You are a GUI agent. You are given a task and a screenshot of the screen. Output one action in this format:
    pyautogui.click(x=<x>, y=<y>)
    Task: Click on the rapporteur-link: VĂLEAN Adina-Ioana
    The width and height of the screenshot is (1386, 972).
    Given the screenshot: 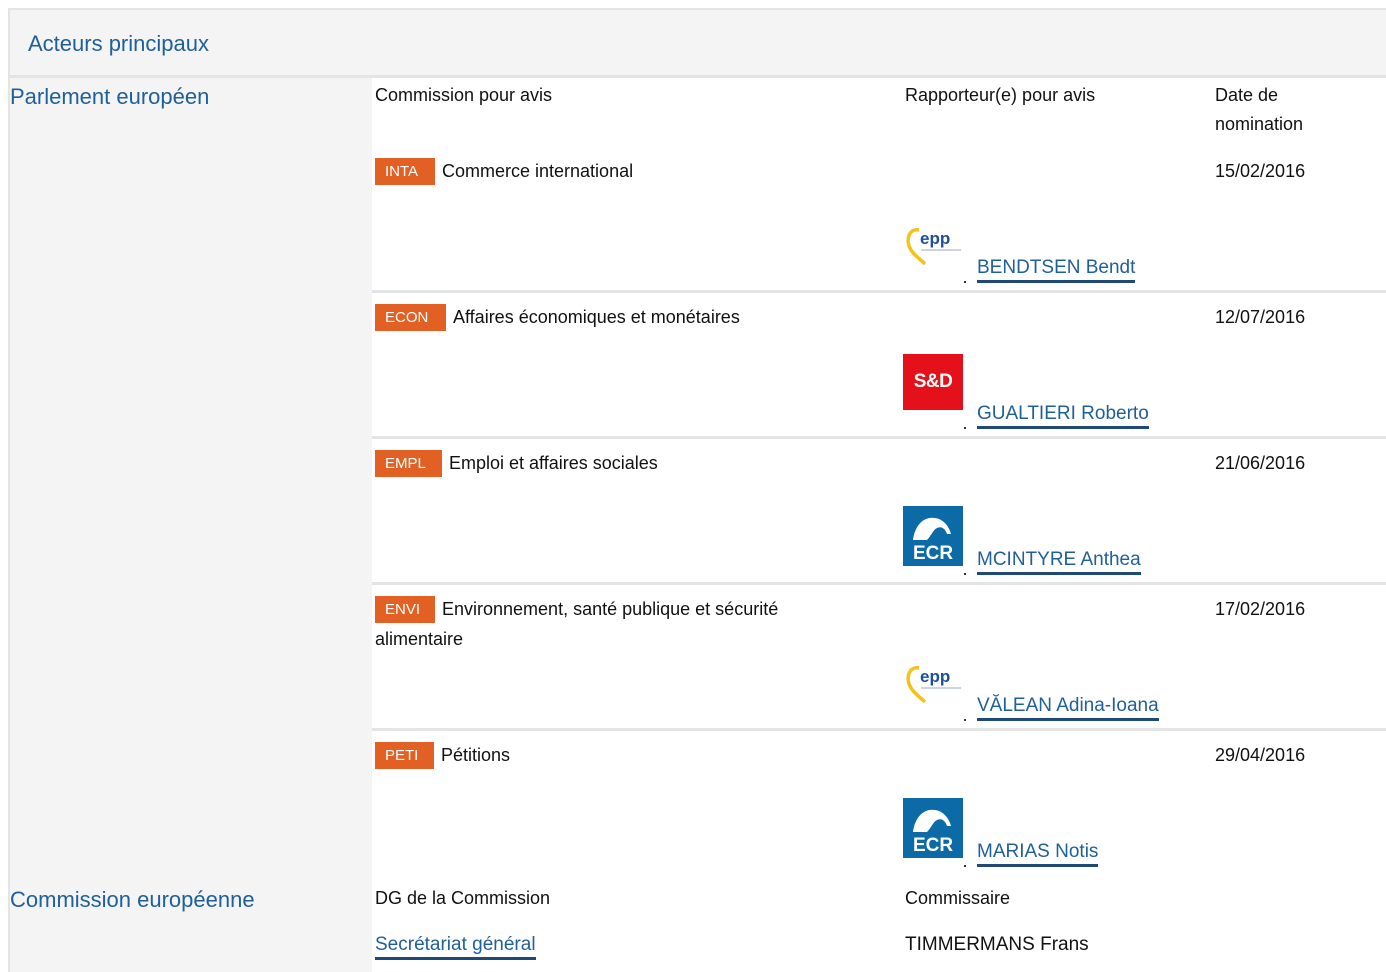 What is the action you would take?
    pyautogui.click(x=1068, y=707)
    